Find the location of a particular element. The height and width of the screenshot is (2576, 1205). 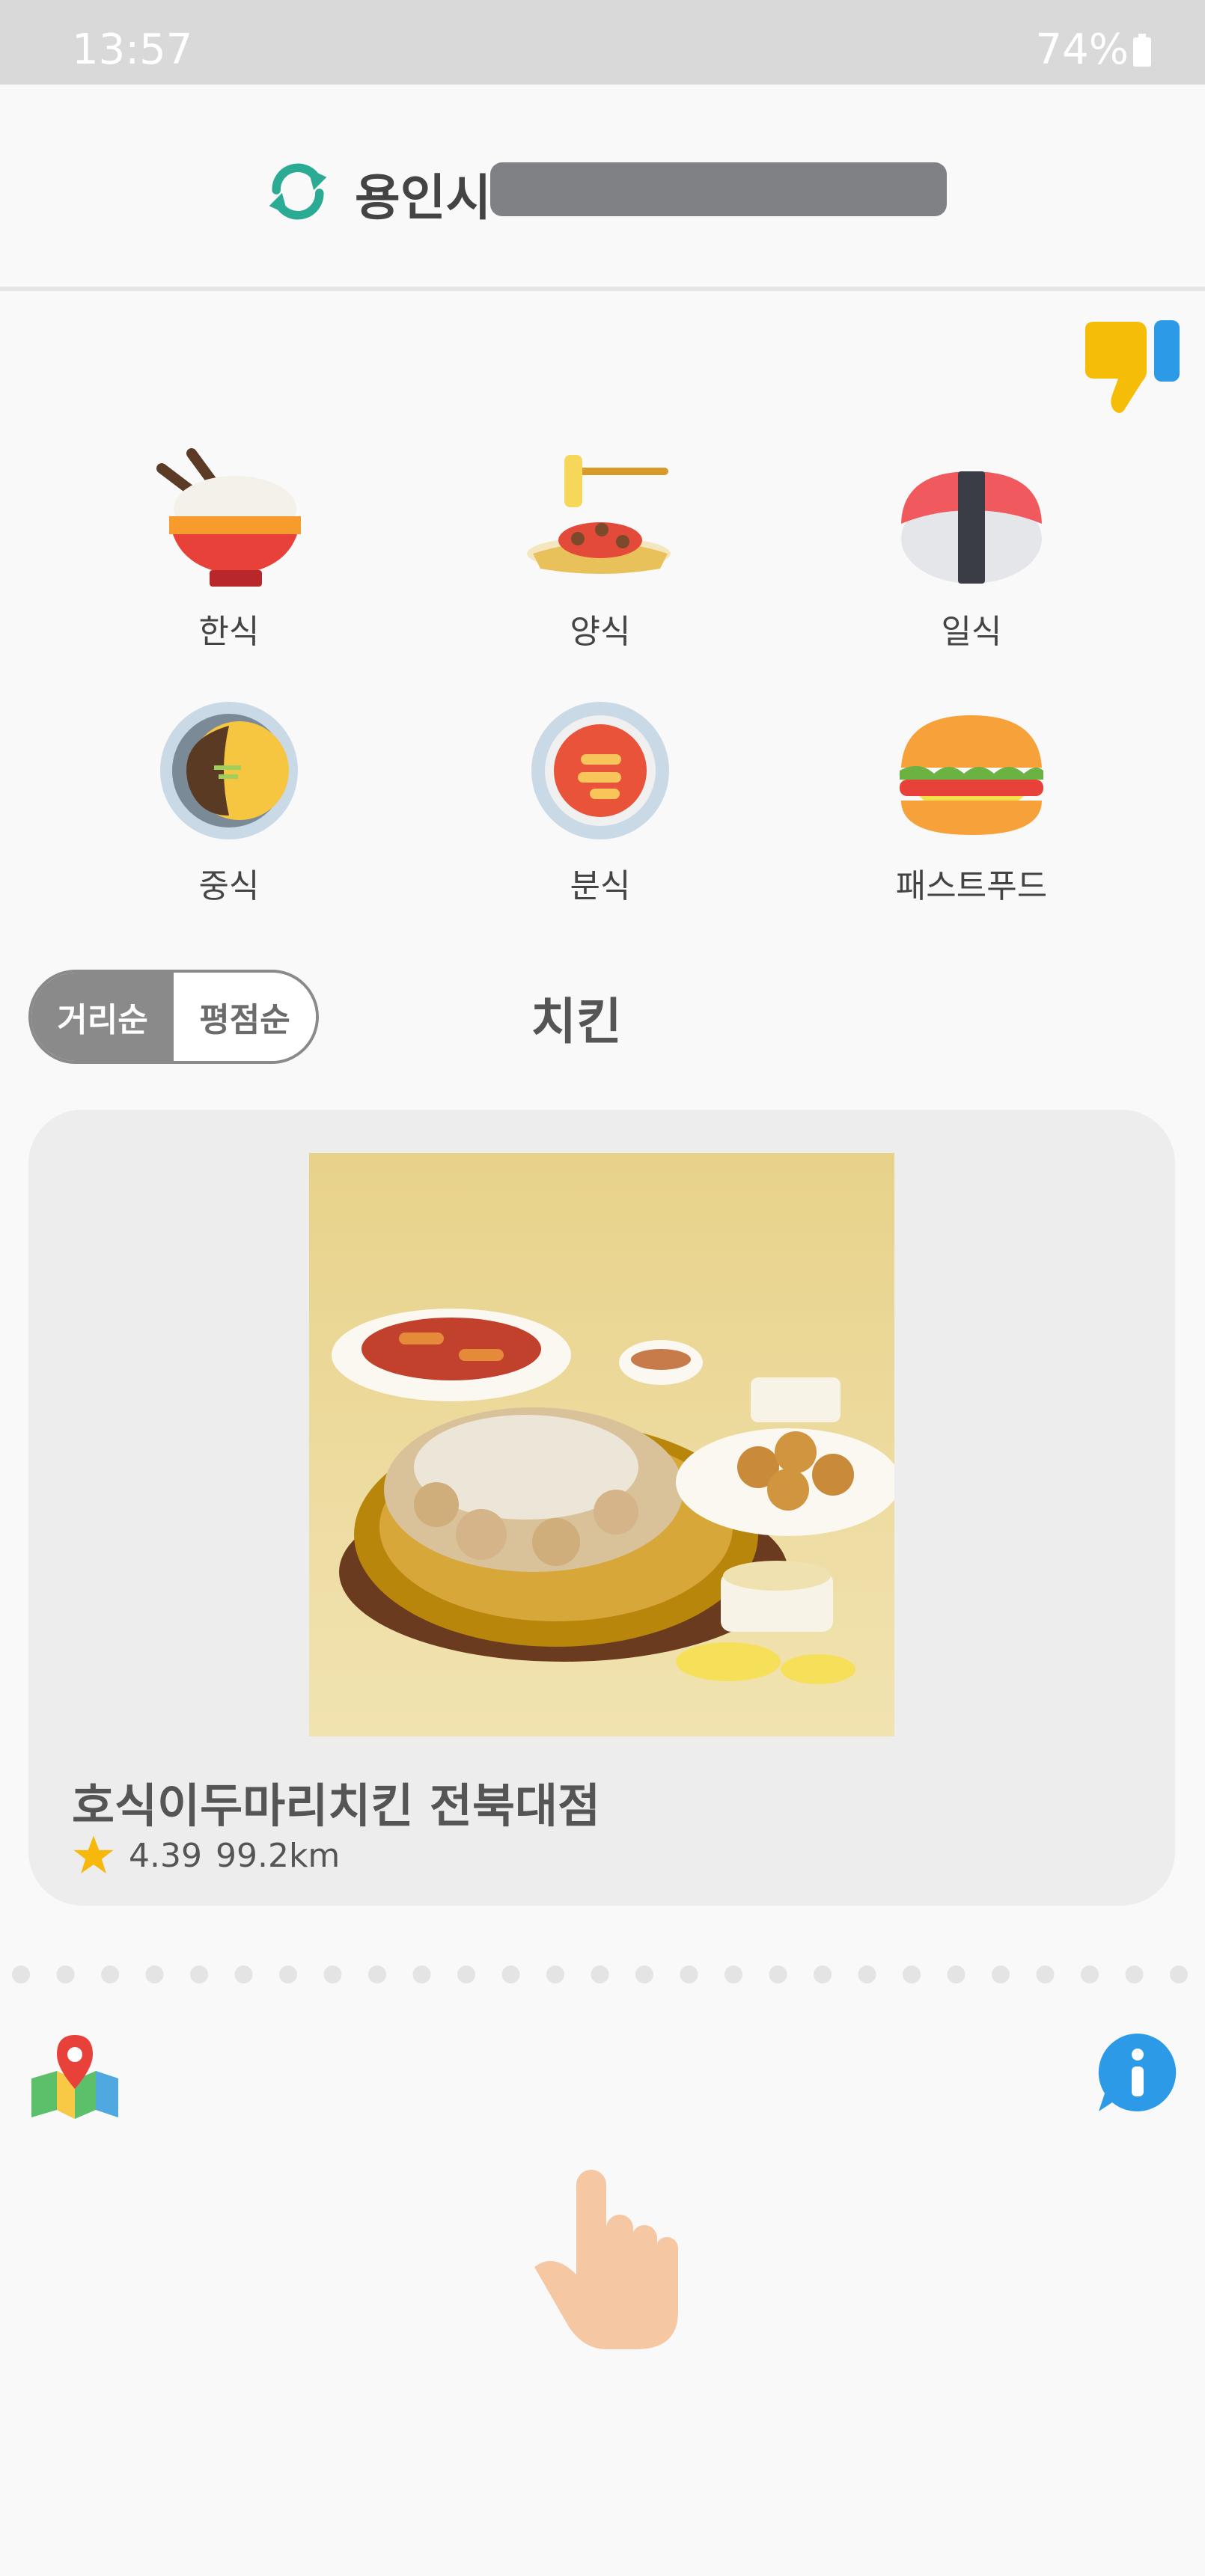

status-time: 13:57 is located at coordinates (132, 49).